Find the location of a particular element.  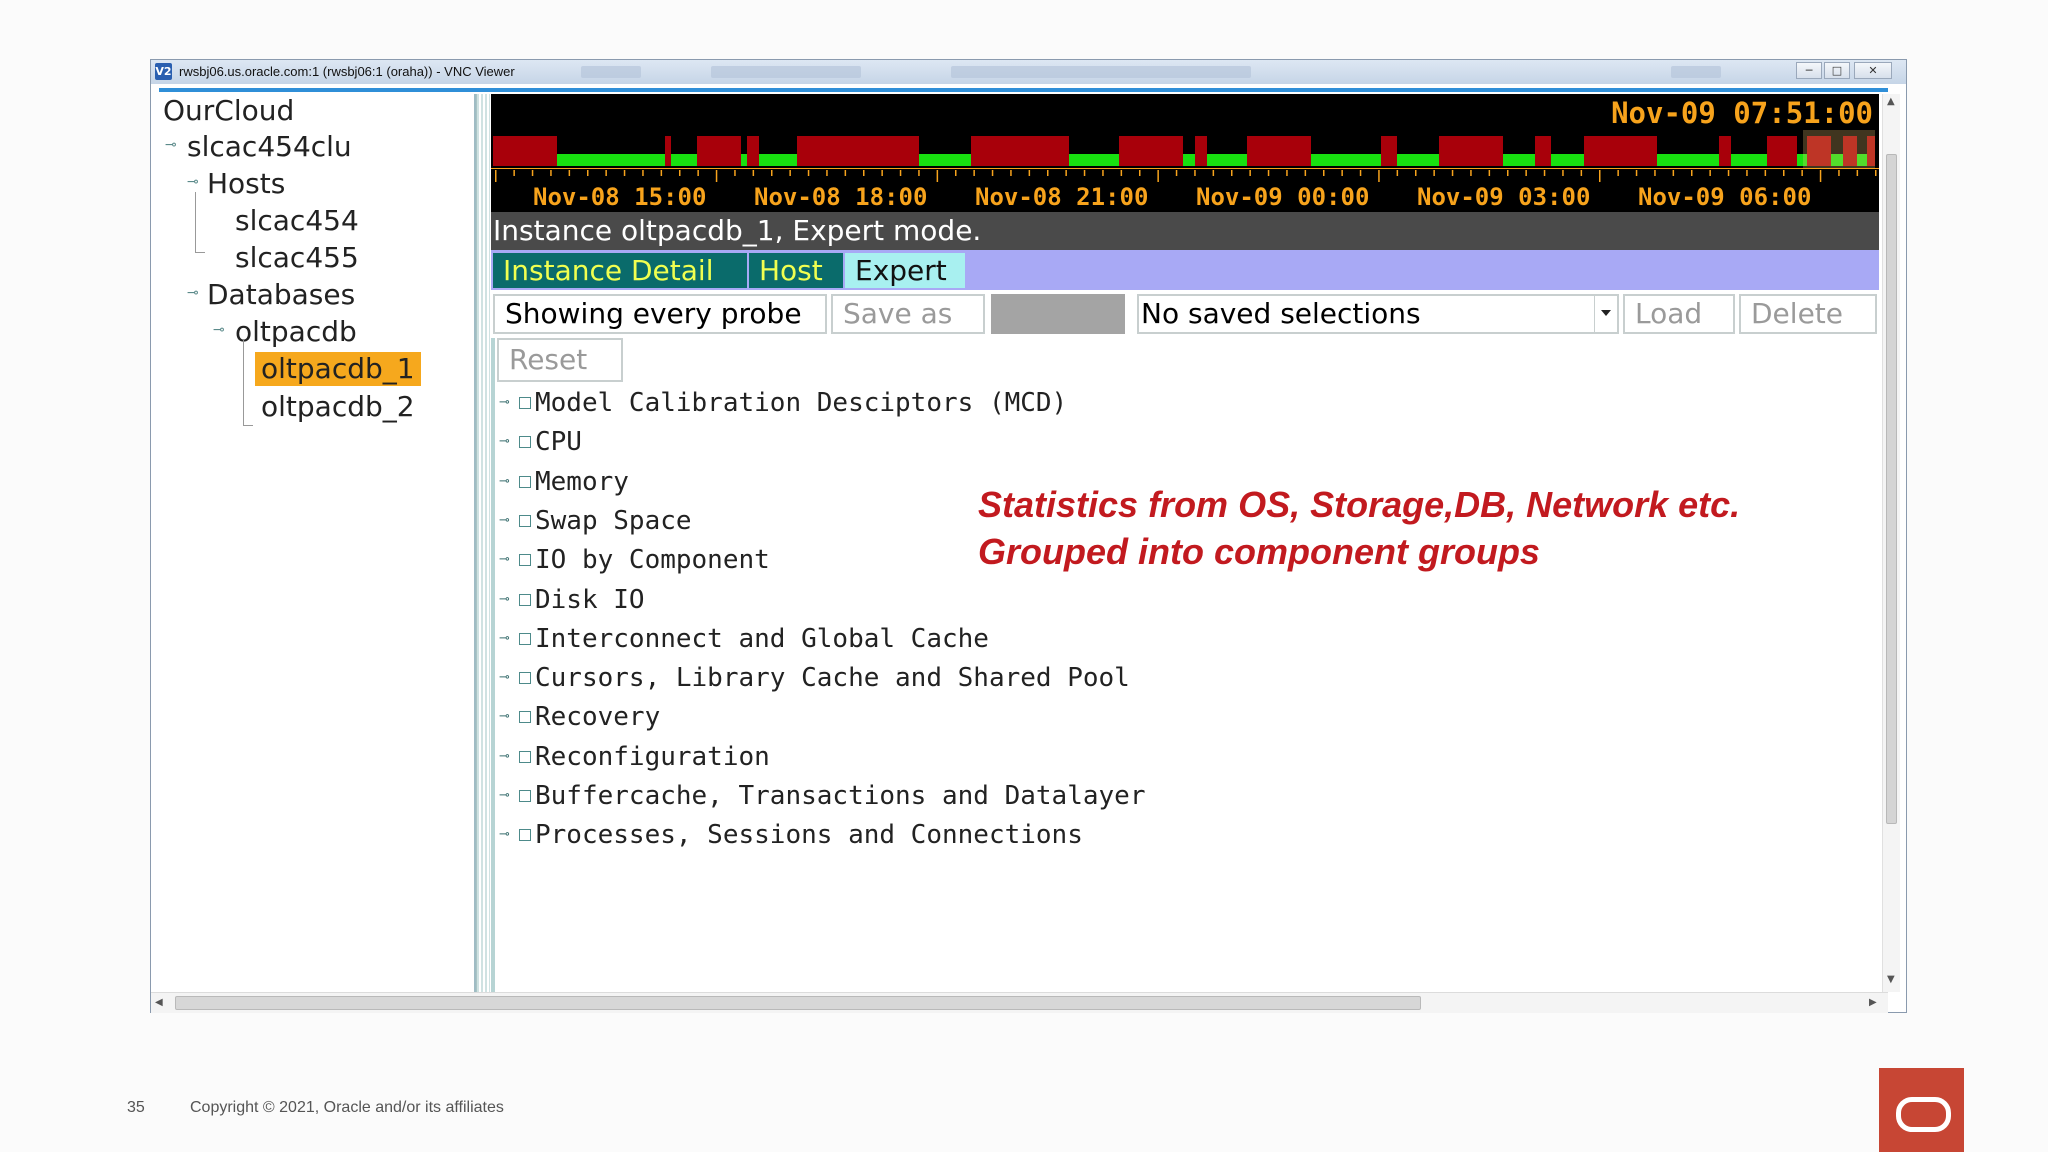

tree-root: OurCloud is located at coordinates (228, 111).